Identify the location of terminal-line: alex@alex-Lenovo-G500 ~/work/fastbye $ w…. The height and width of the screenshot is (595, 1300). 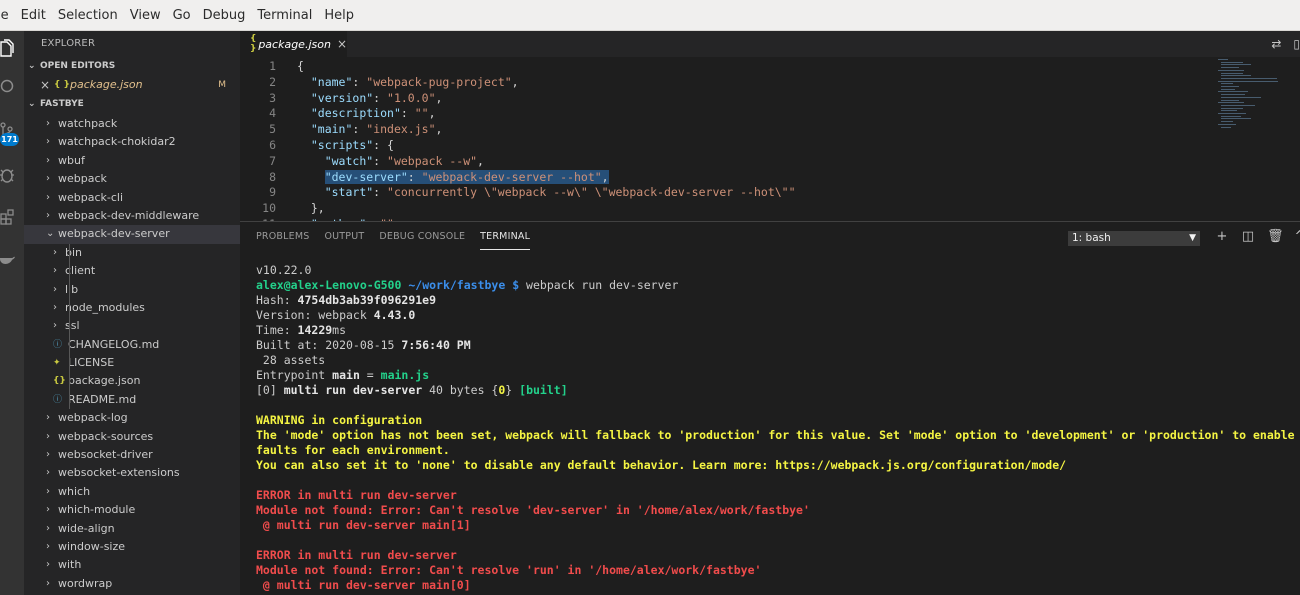
(778, 285).